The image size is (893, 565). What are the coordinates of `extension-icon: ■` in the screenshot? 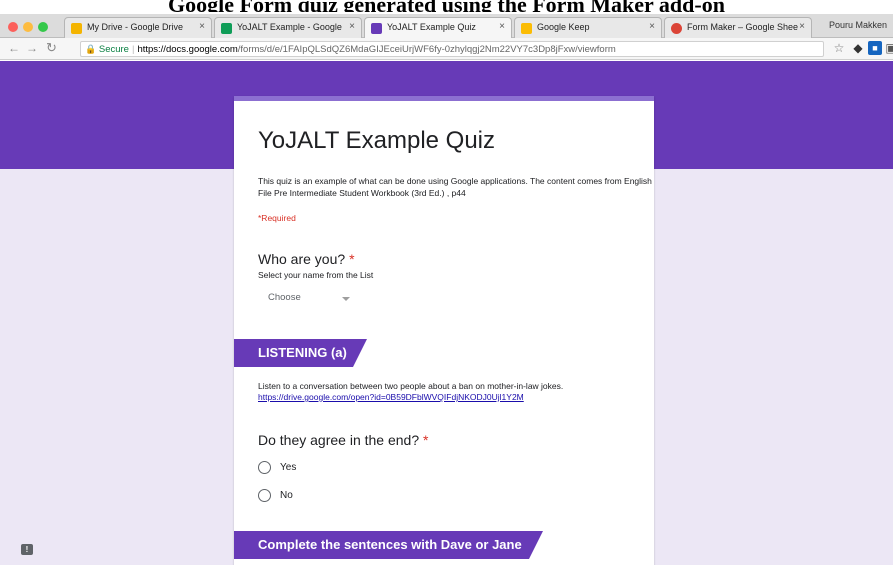 It's located at (875, 48).